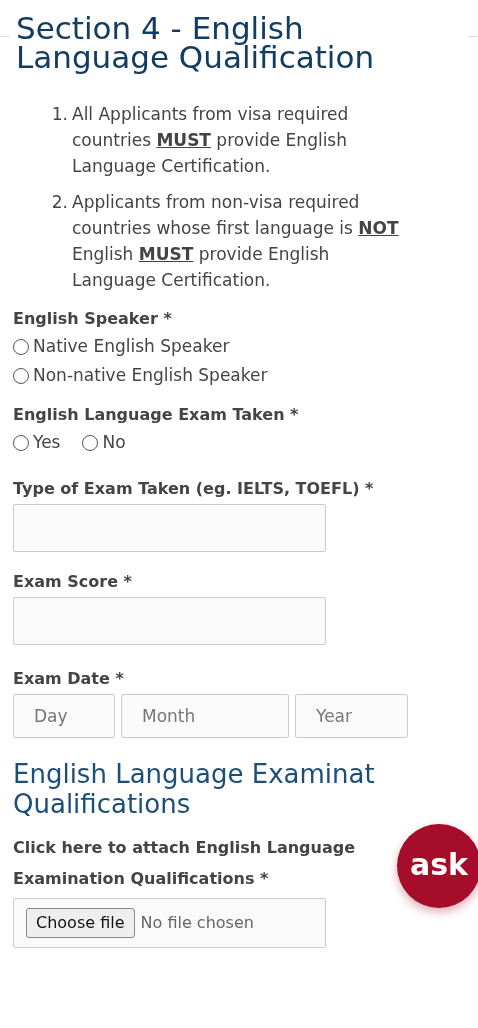  Describe the element at coordinates (131, 346) in the screenshot. I see `radio-label: Native English Speaker` at that location.